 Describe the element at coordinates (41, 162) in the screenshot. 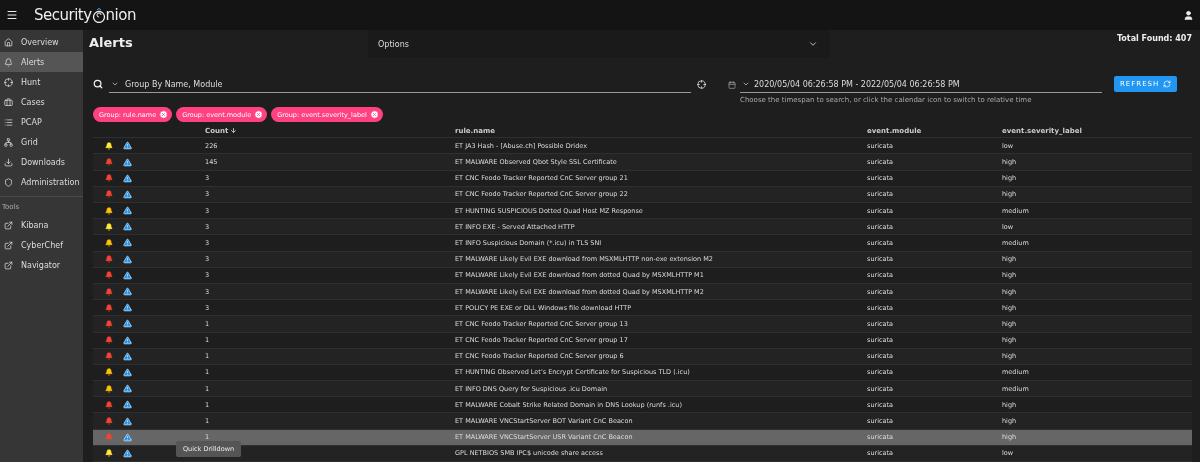

I see `sidebar-item: Downloads` at that location.